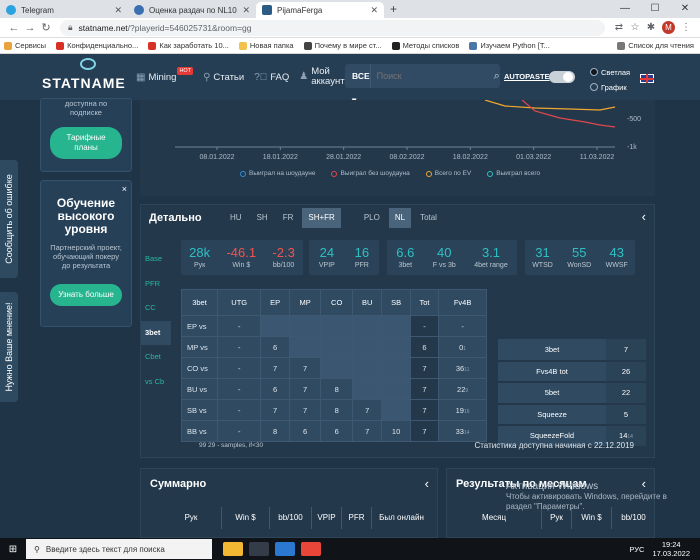 The image size is (700, 560). Describe the element at coordinates (88, 64) in the screenshot. I see `logo-eye-icon` at that location.